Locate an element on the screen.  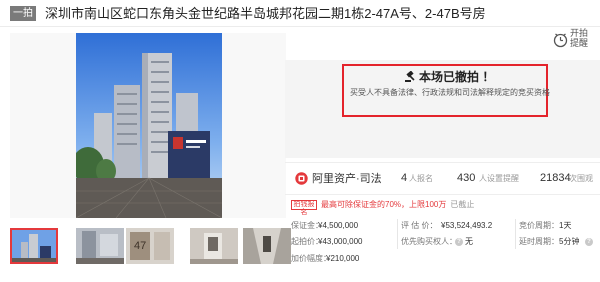
withdrawn-reason: 买受人不具备法律、行政法规和司法解释规定的竞买资格 is located at coordinates (450, 92).